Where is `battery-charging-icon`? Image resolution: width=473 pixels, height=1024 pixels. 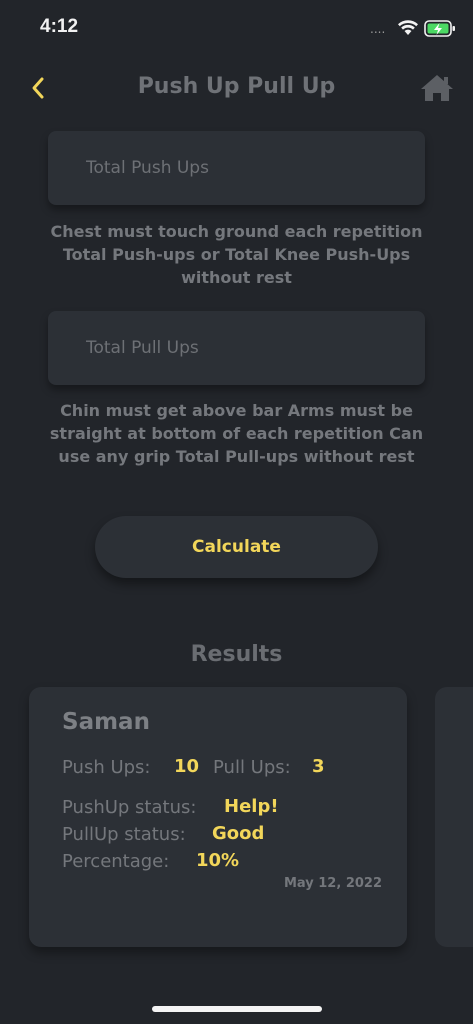
battery-charging-icon is located at coordinates (440, 31).